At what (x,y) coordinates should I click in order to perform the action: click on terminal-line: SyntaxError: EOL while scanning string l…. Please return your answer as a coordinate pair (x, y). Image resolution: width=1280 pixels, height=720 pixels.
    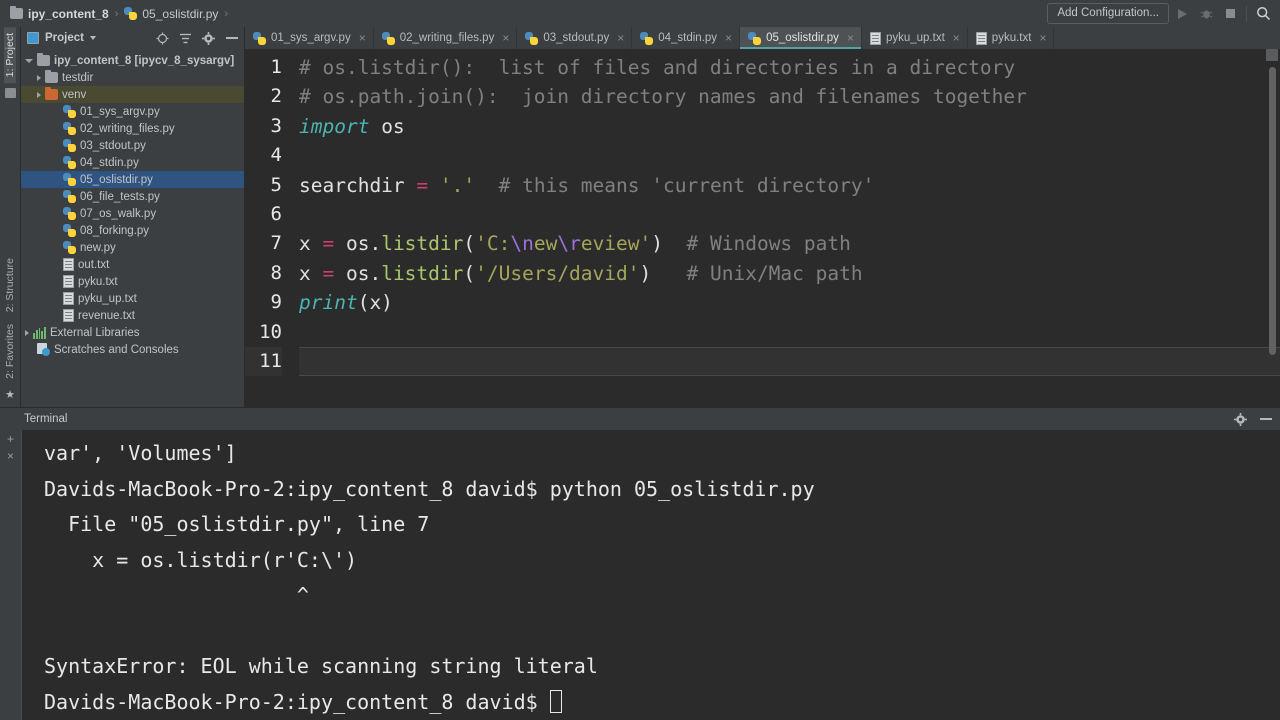
    Looking at the image, I should click on (321, 666).